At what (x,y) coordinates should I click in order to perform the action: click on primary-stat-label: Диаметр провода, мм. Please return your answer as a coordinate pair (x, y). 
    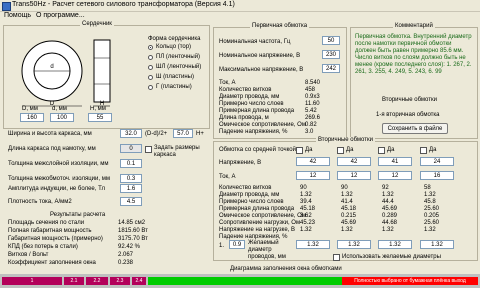
    Looking at the image, I should click on (249, 97).